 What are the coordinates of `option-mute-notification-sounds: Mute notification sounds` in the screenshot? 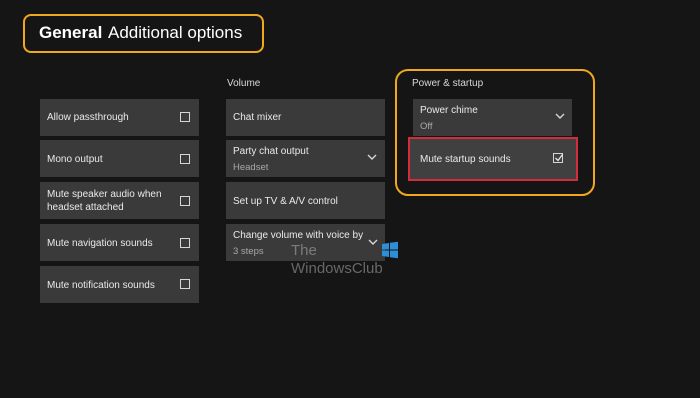 It's located at (119, 284).